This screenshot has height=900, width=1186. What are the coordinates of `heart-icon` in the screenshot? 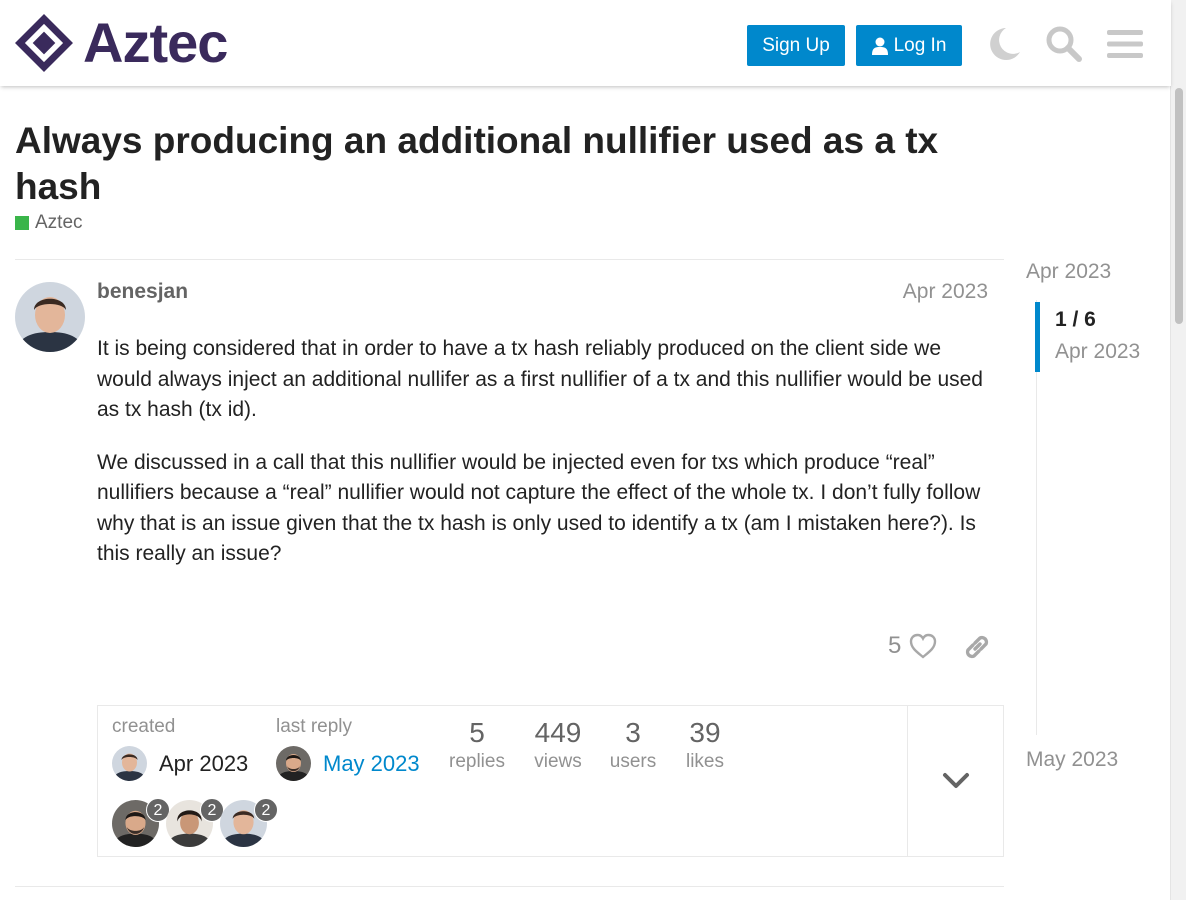 It's located at (923, 646).